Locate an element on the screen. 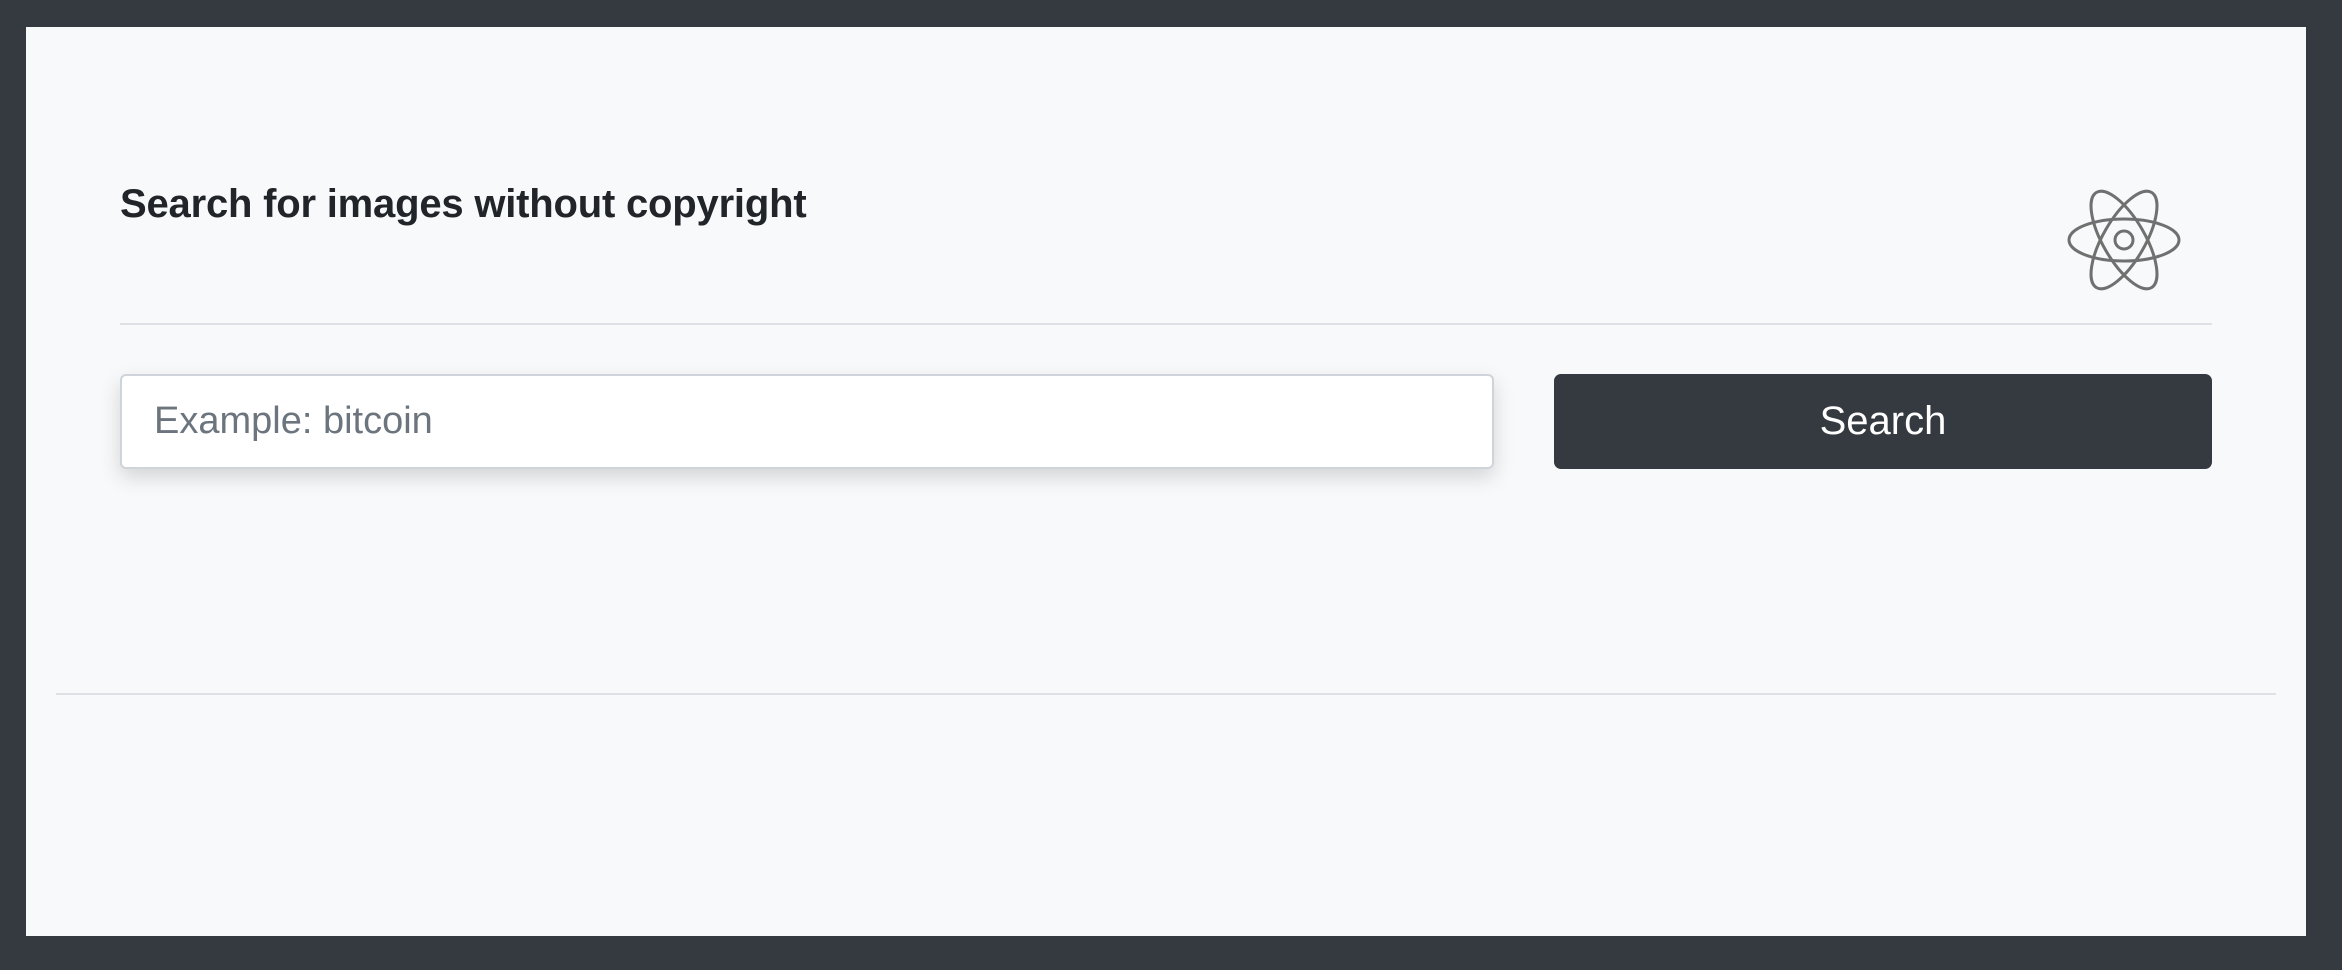  react-atom-icon is located at coordinates (2124, 240).